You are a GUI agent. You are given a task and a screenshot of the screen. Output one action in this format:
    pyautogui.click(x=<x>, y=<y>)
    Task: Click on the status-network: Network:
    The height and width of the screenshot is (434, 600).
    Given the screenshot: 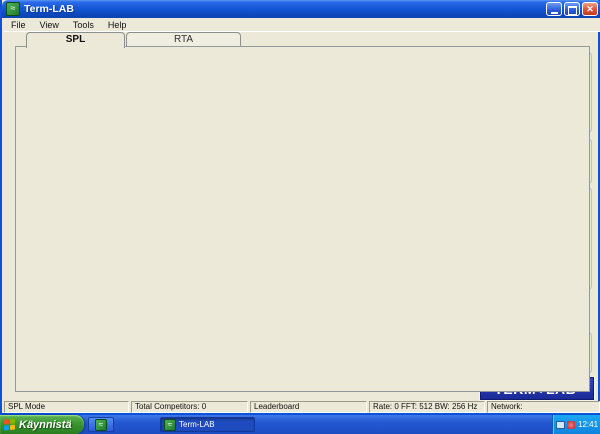 What is the action you would take?
    pyautogui.click(x=543, y=407)
    